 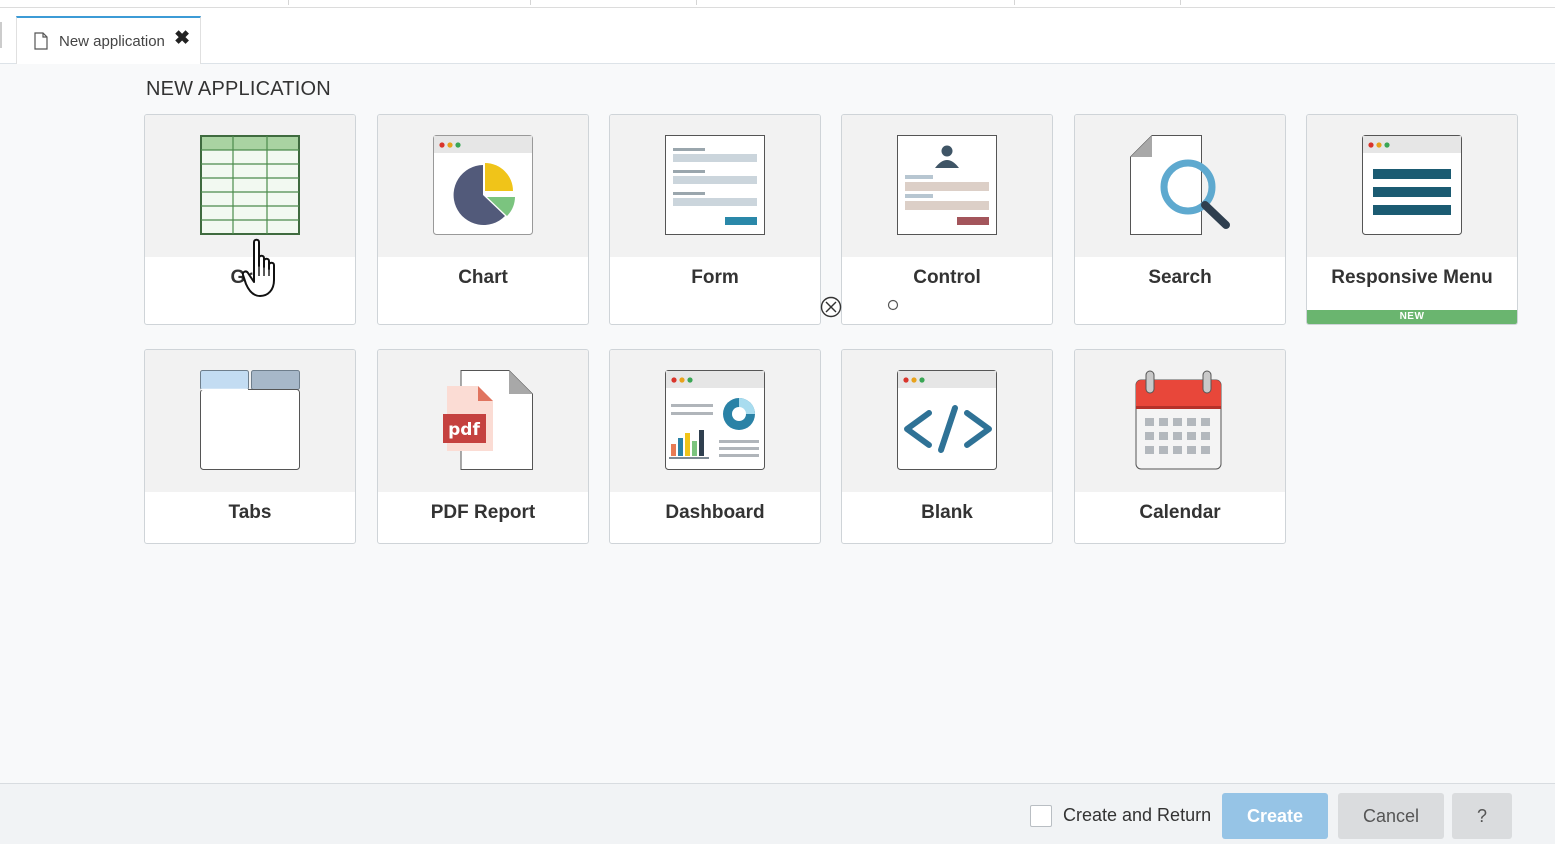 I want to click on pie-chart-icon, so click(x=483, y=185).